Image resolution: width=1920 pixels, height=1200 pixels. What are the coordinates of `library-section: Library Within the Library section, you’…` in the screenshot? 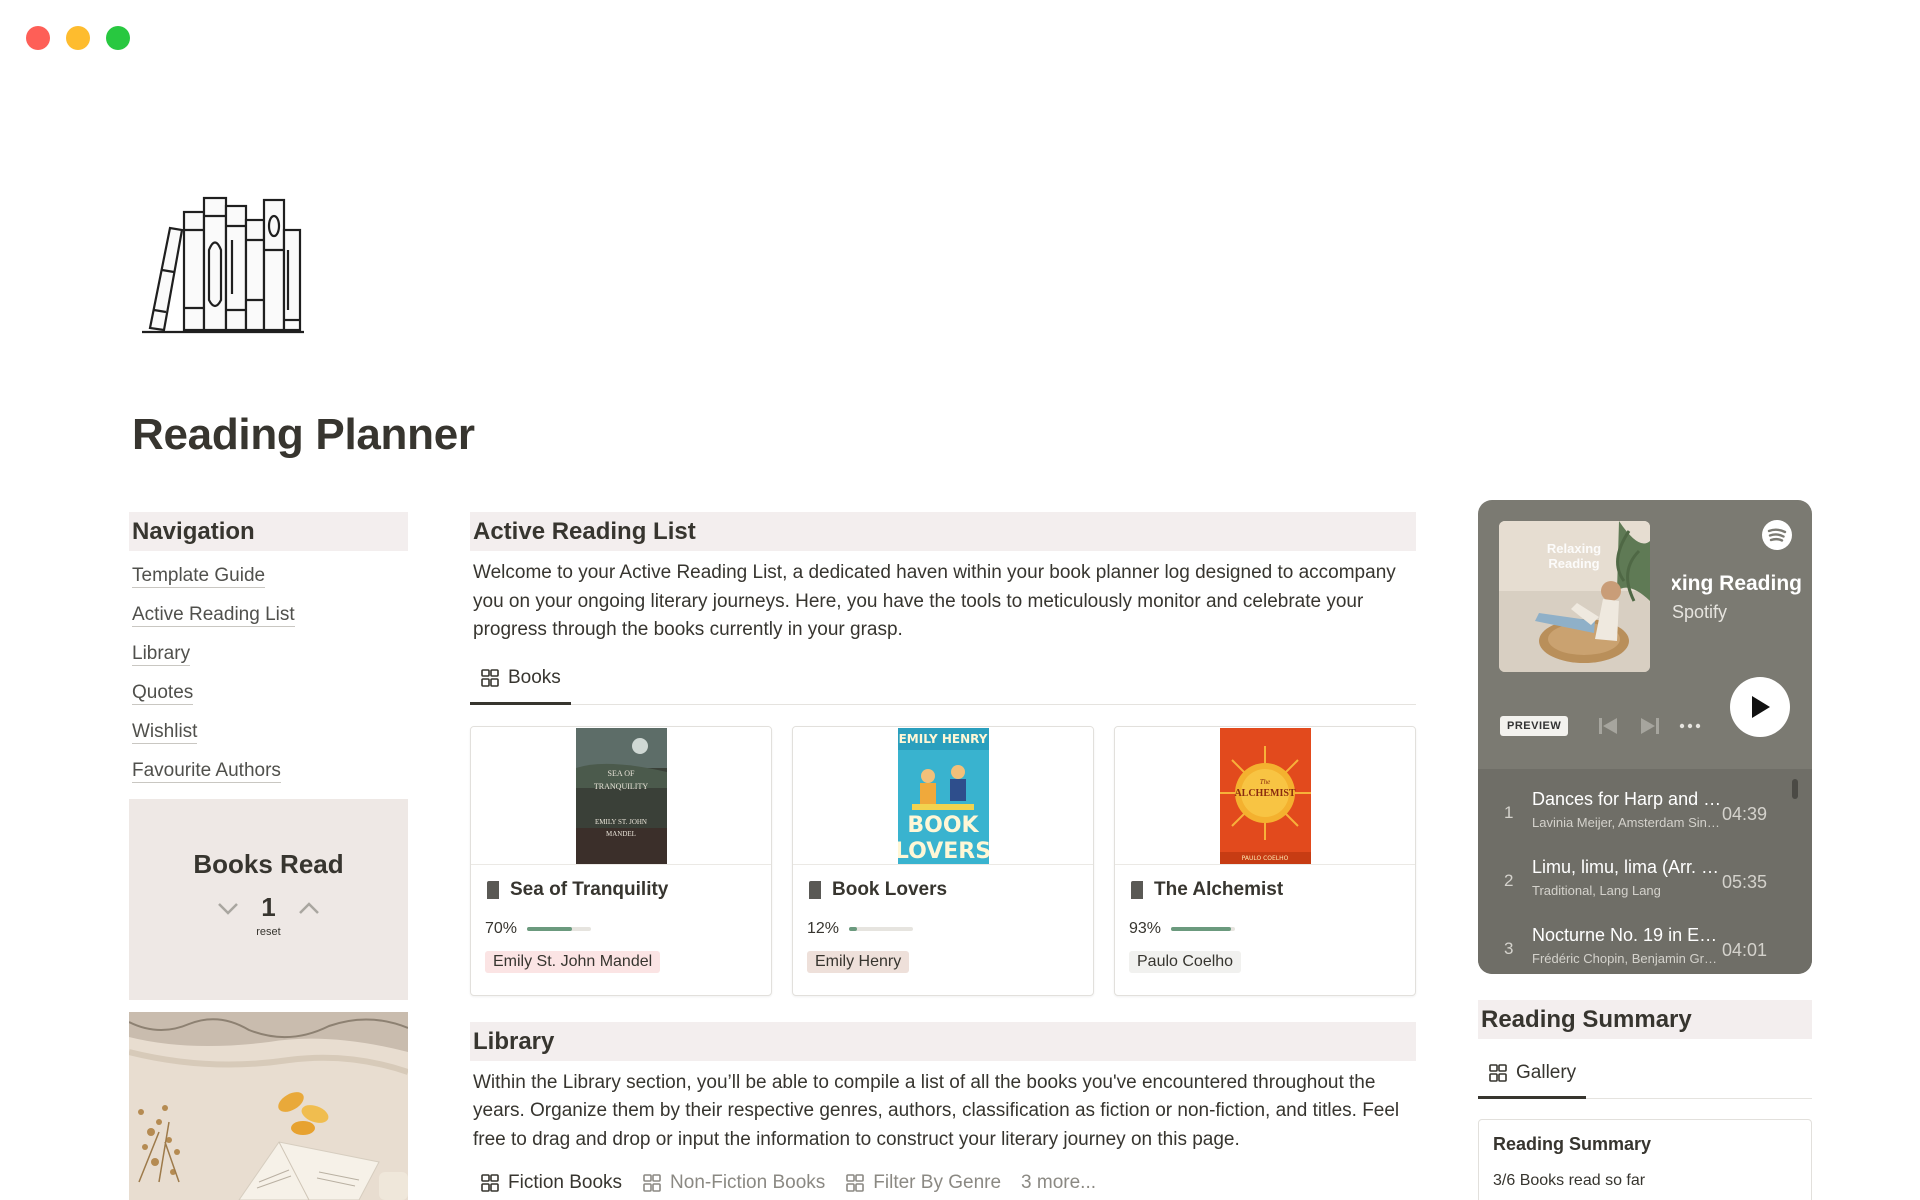 It's located at (943, 1110).